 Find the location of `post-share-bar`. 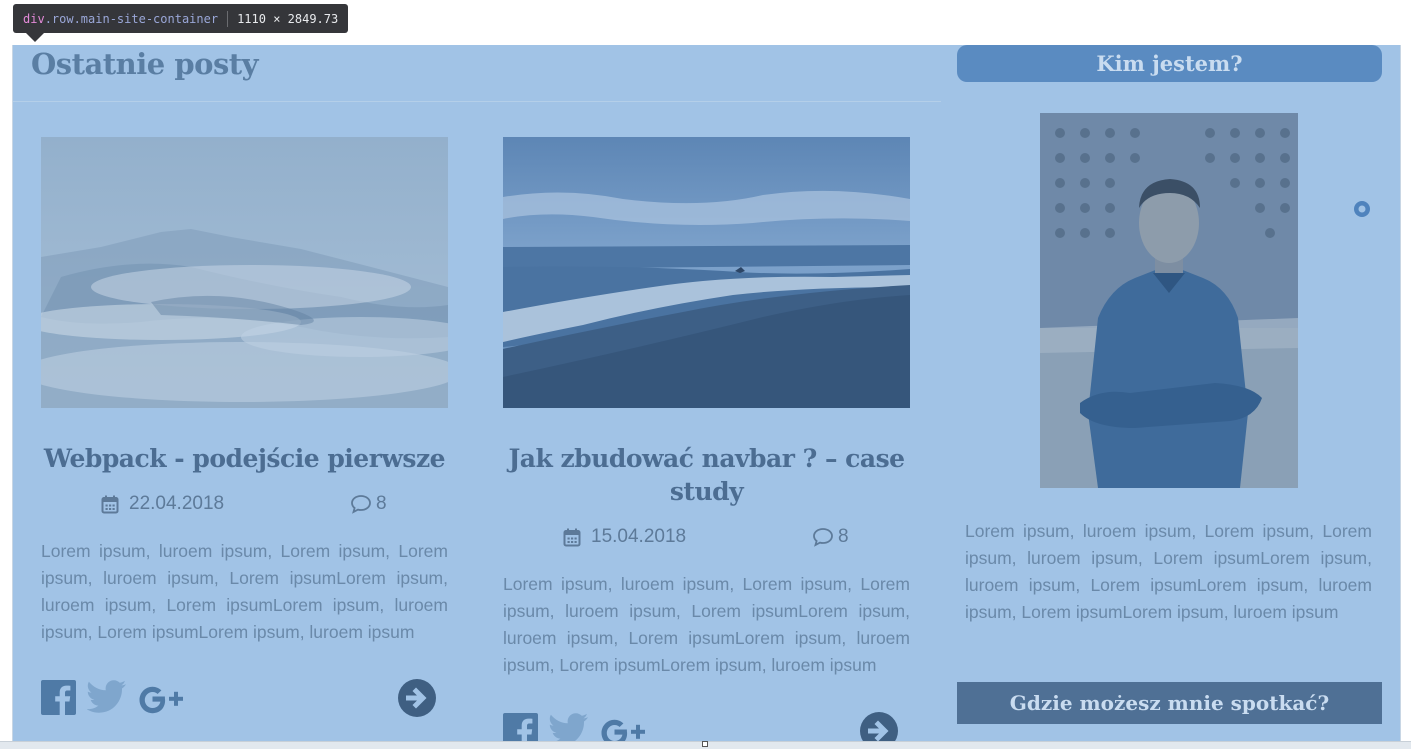

post-share-bar is located at coordinates (244, 699).